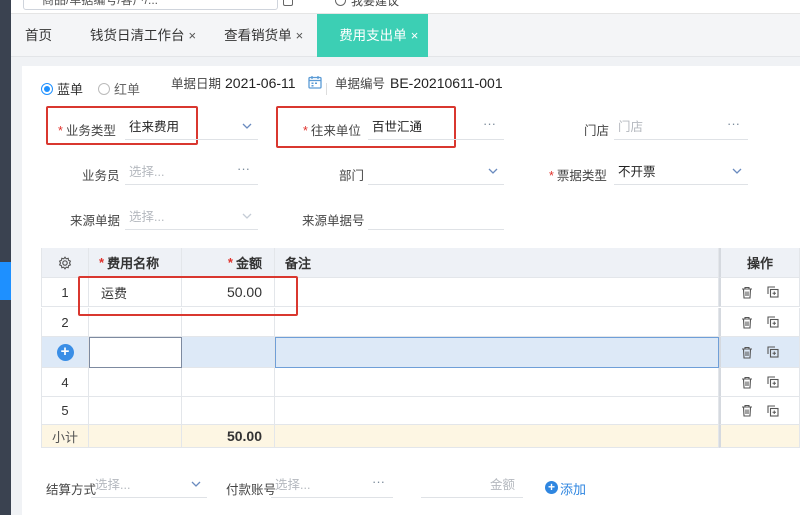 The height and width of the screenshot is (515, 800). Describe the element at coordinates (288, 3) in the screenshot. I see `home-icon` at that location.